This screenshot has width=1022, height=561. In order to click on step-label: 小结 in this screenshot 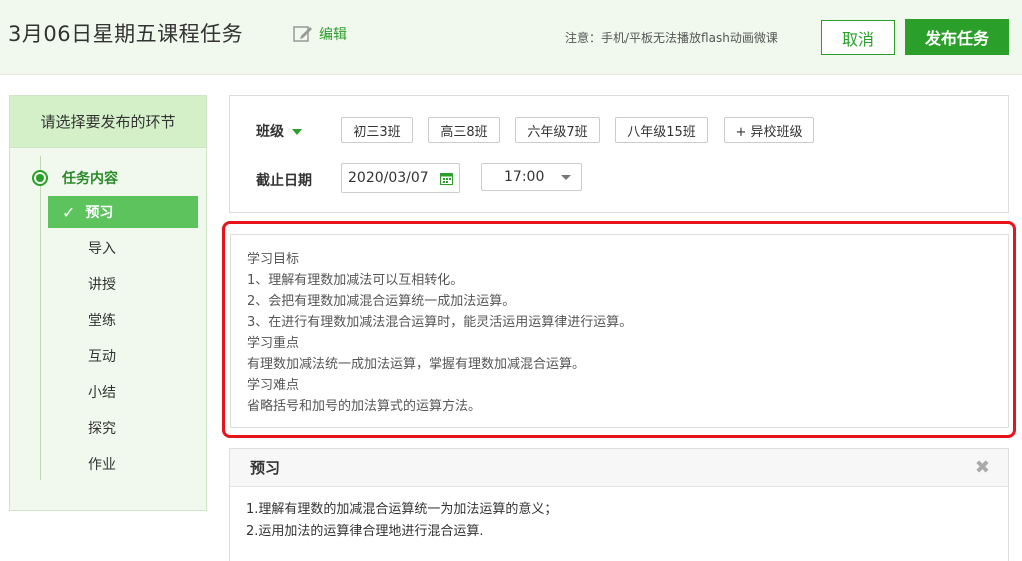, I will do `click(102, 393)`.